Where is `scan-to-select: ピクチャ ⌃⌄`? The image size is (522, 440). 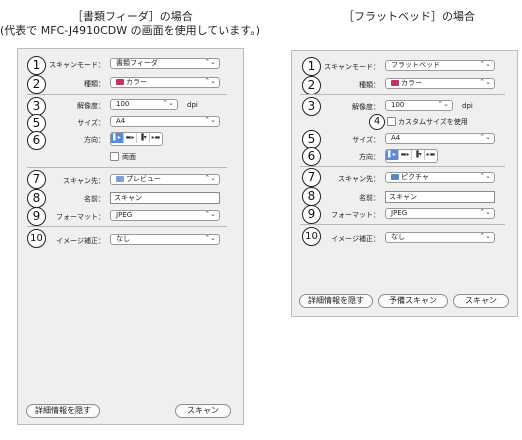
scan-to-select: ピクチャ ⌃⌄ is located at coordinates (440, 177).